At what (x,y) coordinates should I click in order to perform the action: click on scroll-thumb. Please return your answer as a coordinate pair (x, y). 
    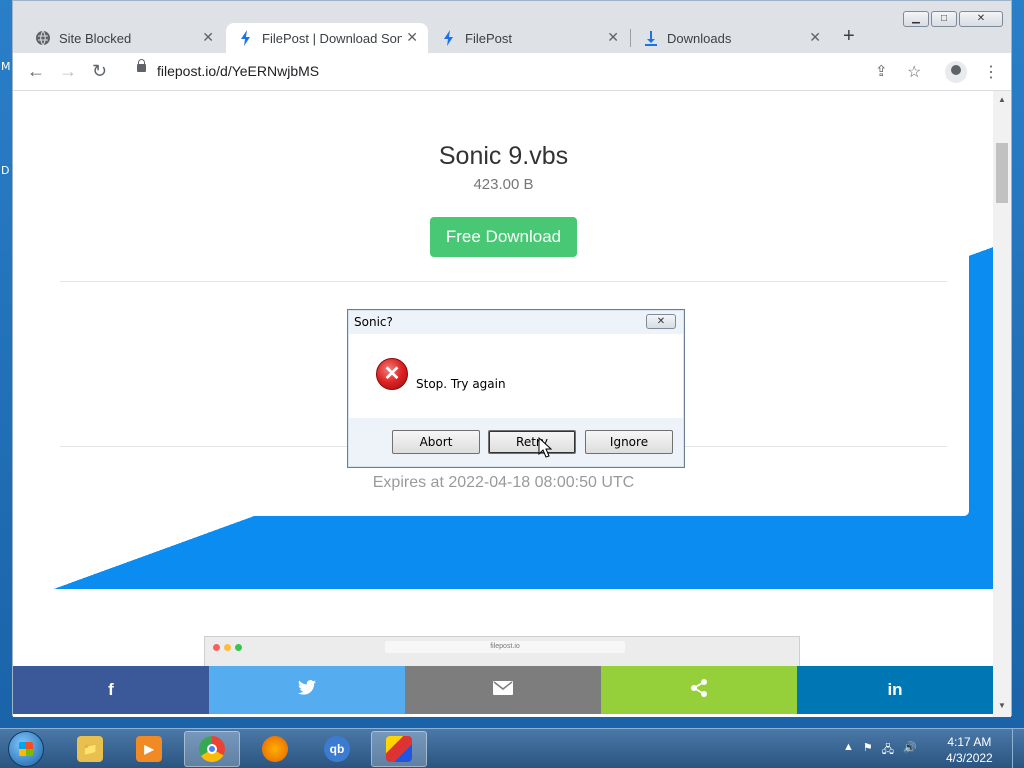
    Looking at the image, I should click on (1002, 173).